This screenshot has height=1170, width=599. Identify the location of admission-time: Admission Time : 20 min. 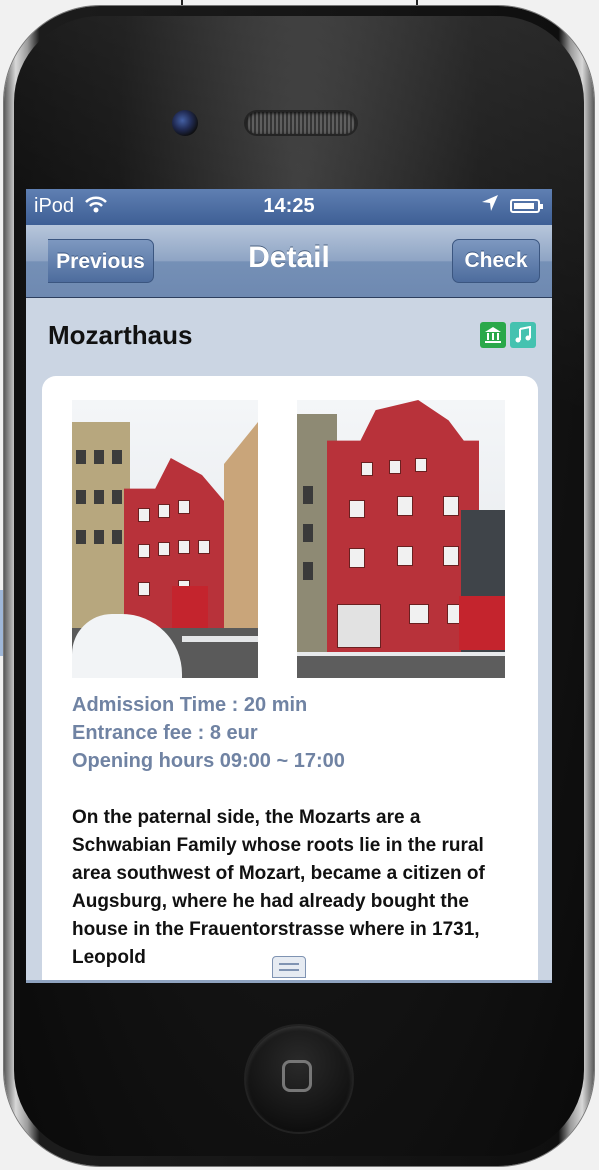
(190, 705).